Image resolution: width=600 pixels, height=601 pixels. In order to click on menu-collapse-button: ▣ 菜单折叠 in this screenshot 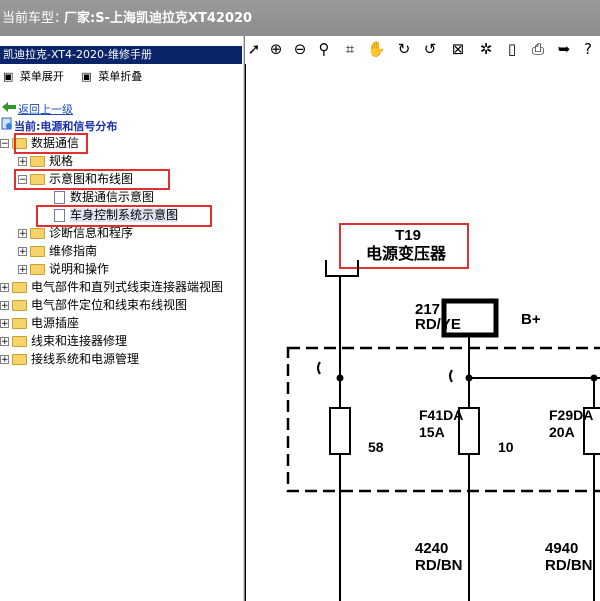, I will do `click(111, 76)`.